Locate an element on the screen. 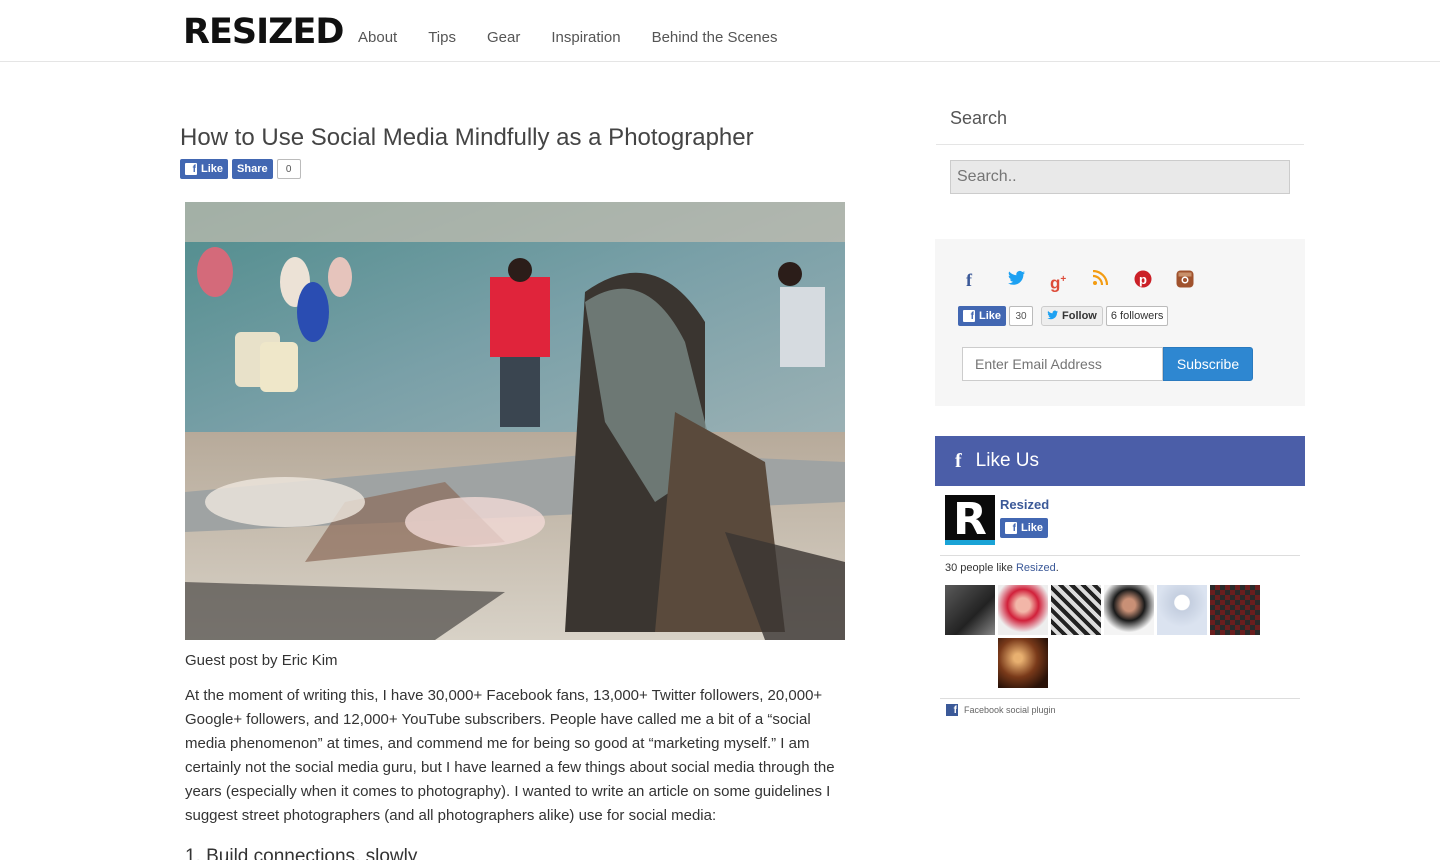 Image resolution: width=1440 pixels, height=860 pixels. page-name-link: Resized is located at coordinates (1024, 504).